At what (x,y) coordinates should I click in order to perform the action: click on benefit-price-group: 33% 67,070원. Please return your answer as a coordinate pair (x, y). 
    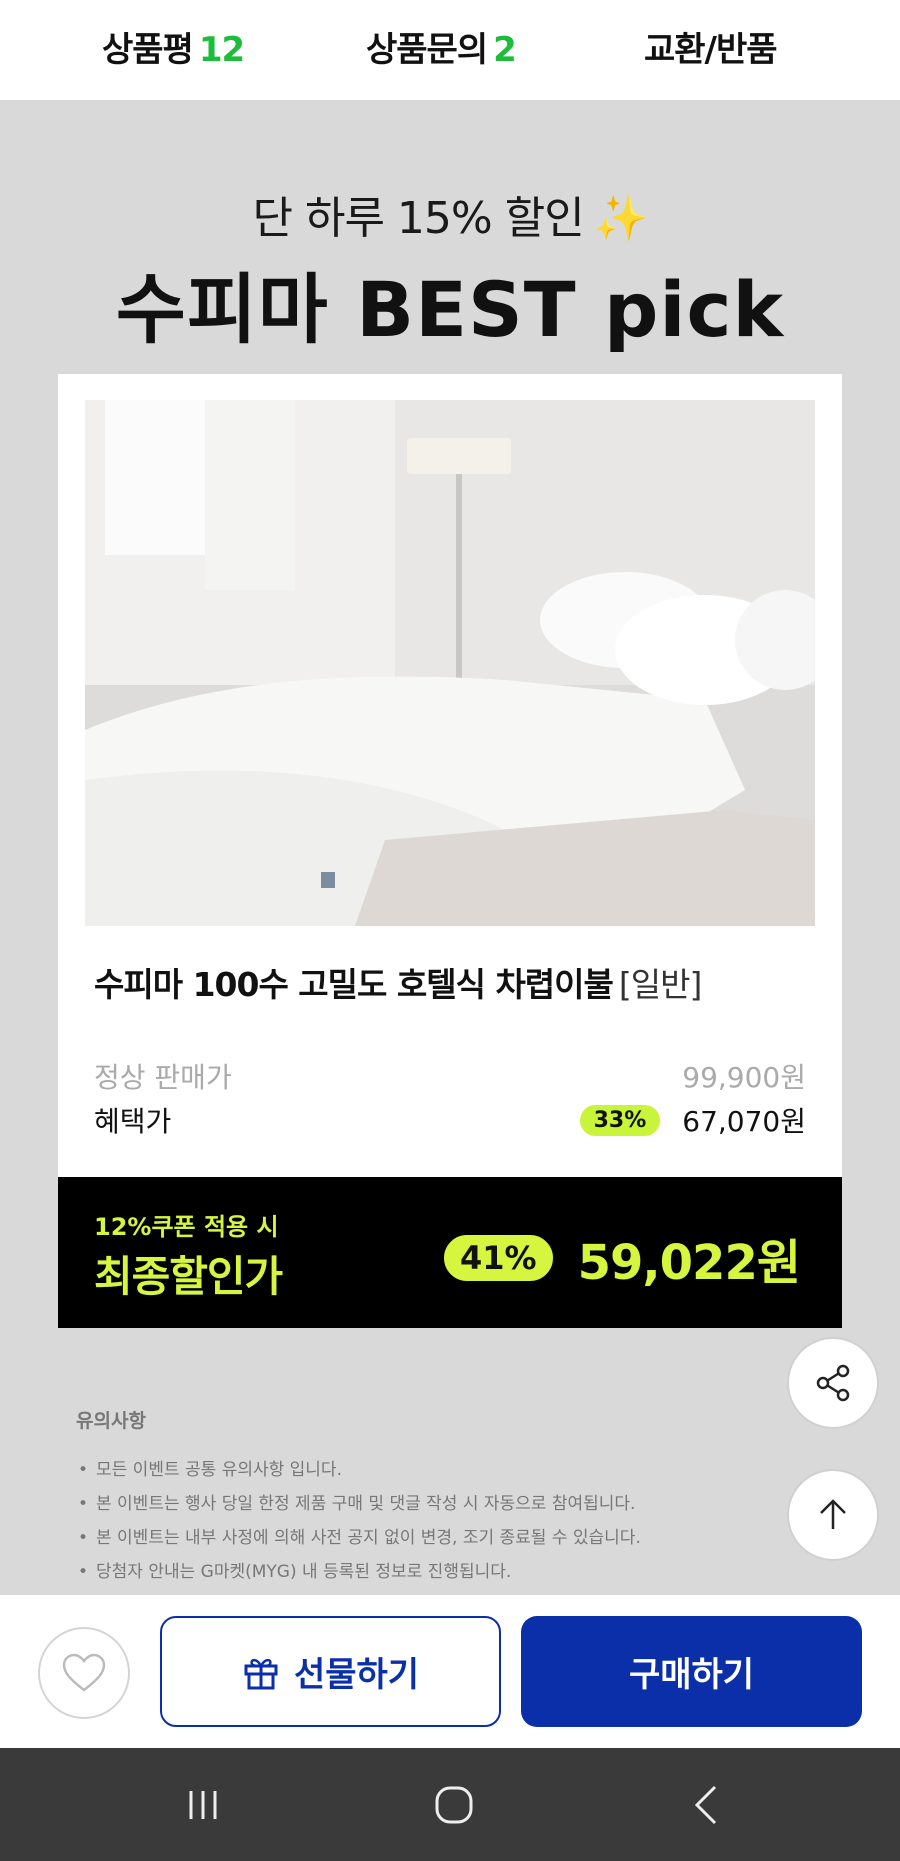
    Looking at the image, I should click on (692, 1120).